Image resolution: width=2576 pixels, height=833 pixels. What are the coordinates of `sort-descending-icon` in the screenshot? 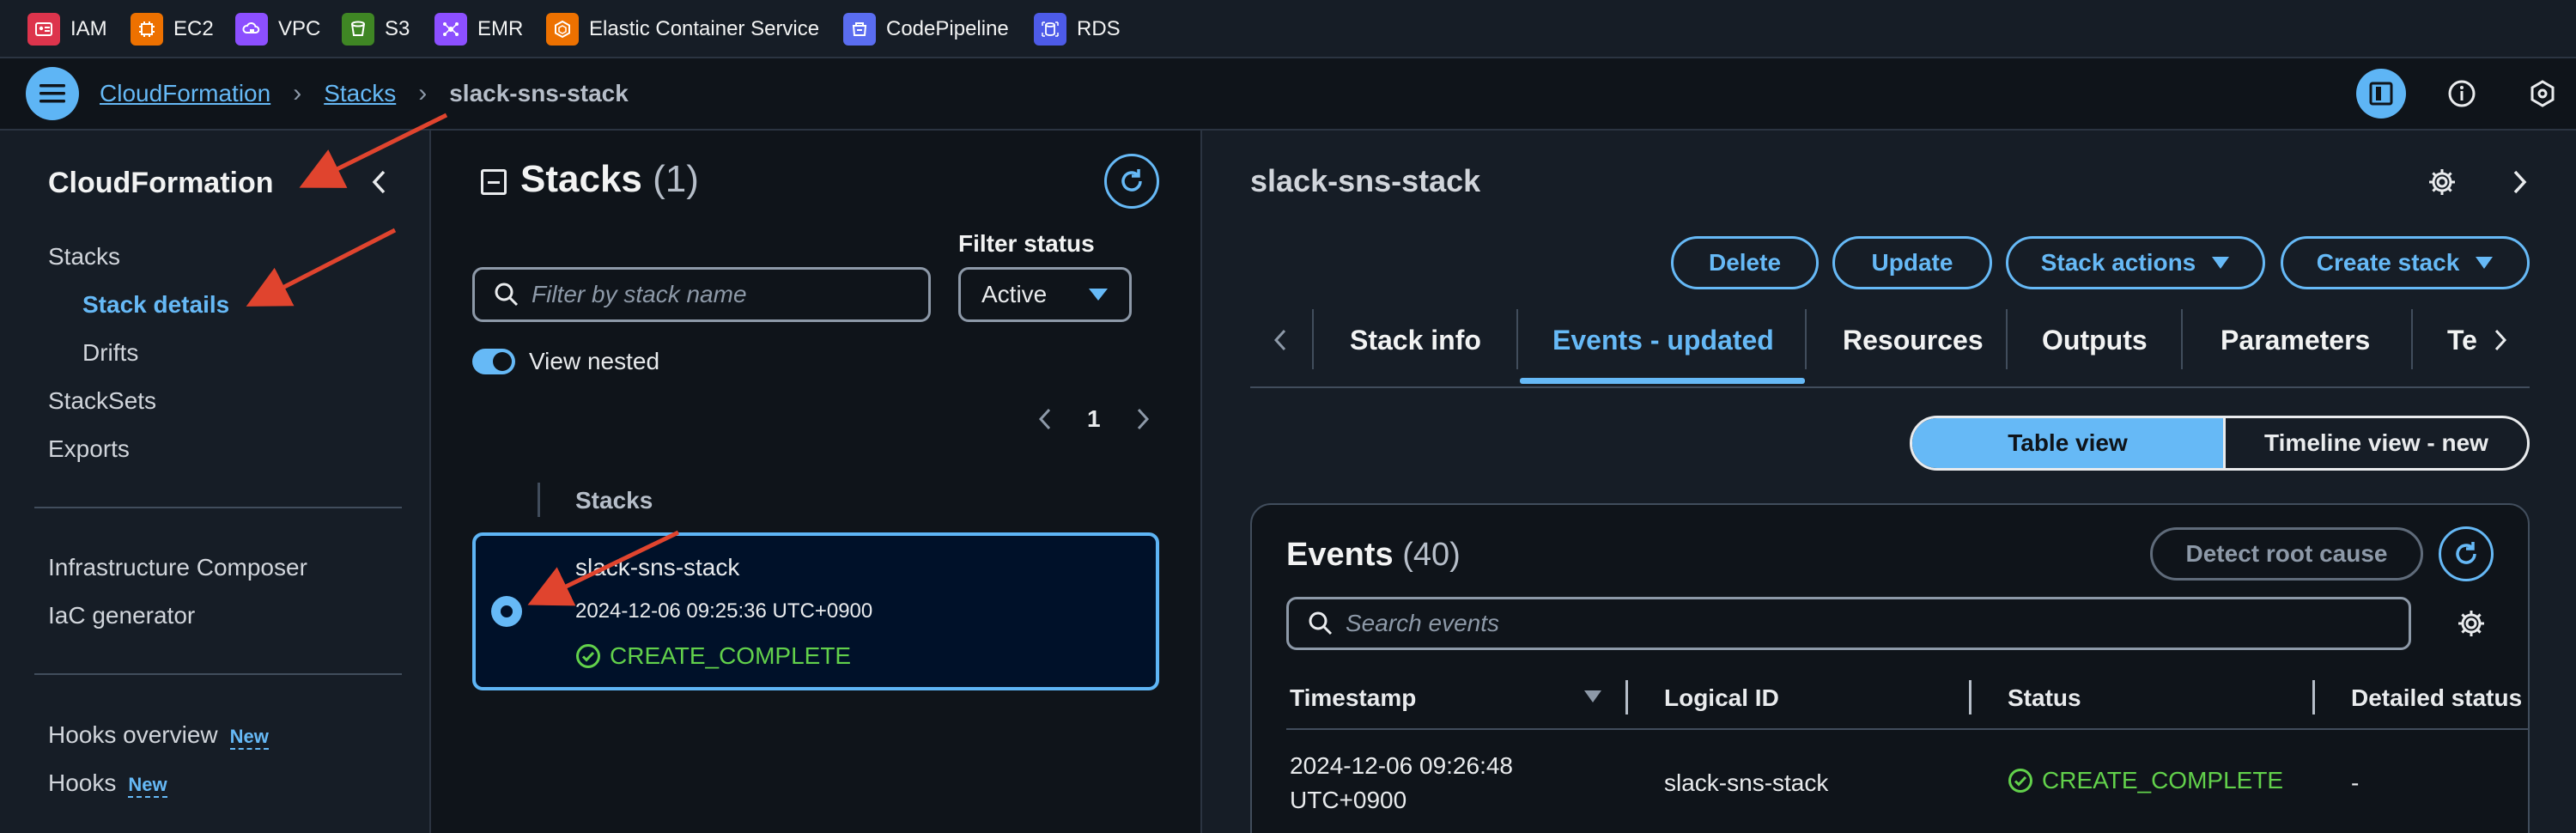 It's located at (1592, 696).